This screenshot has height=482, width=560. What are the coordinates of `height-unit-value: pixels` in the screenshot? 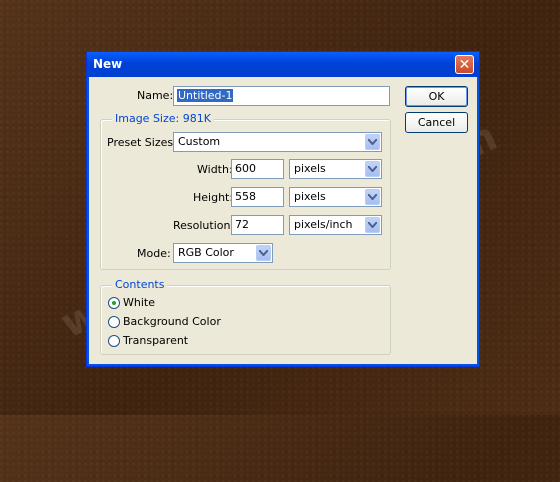 It's located at (310, 196).